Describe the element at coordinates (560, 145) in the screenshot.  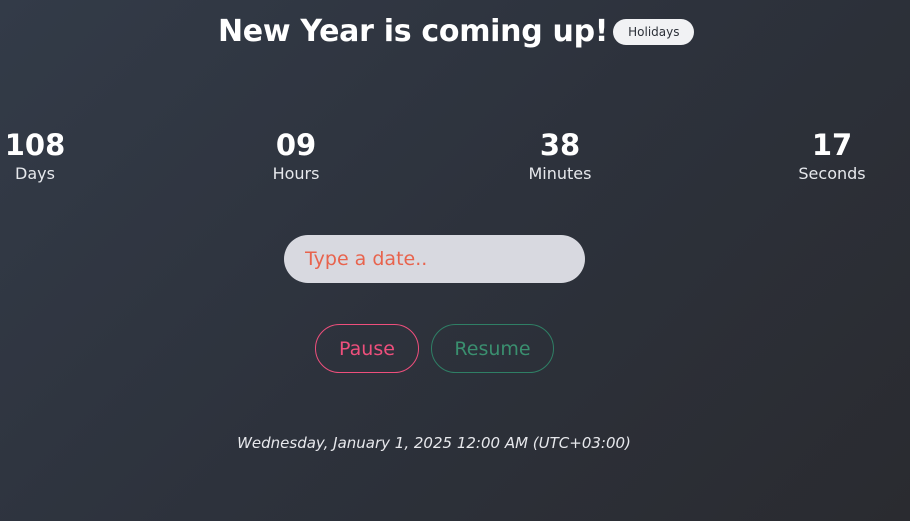
I see `minutes-value: 38` at that location.